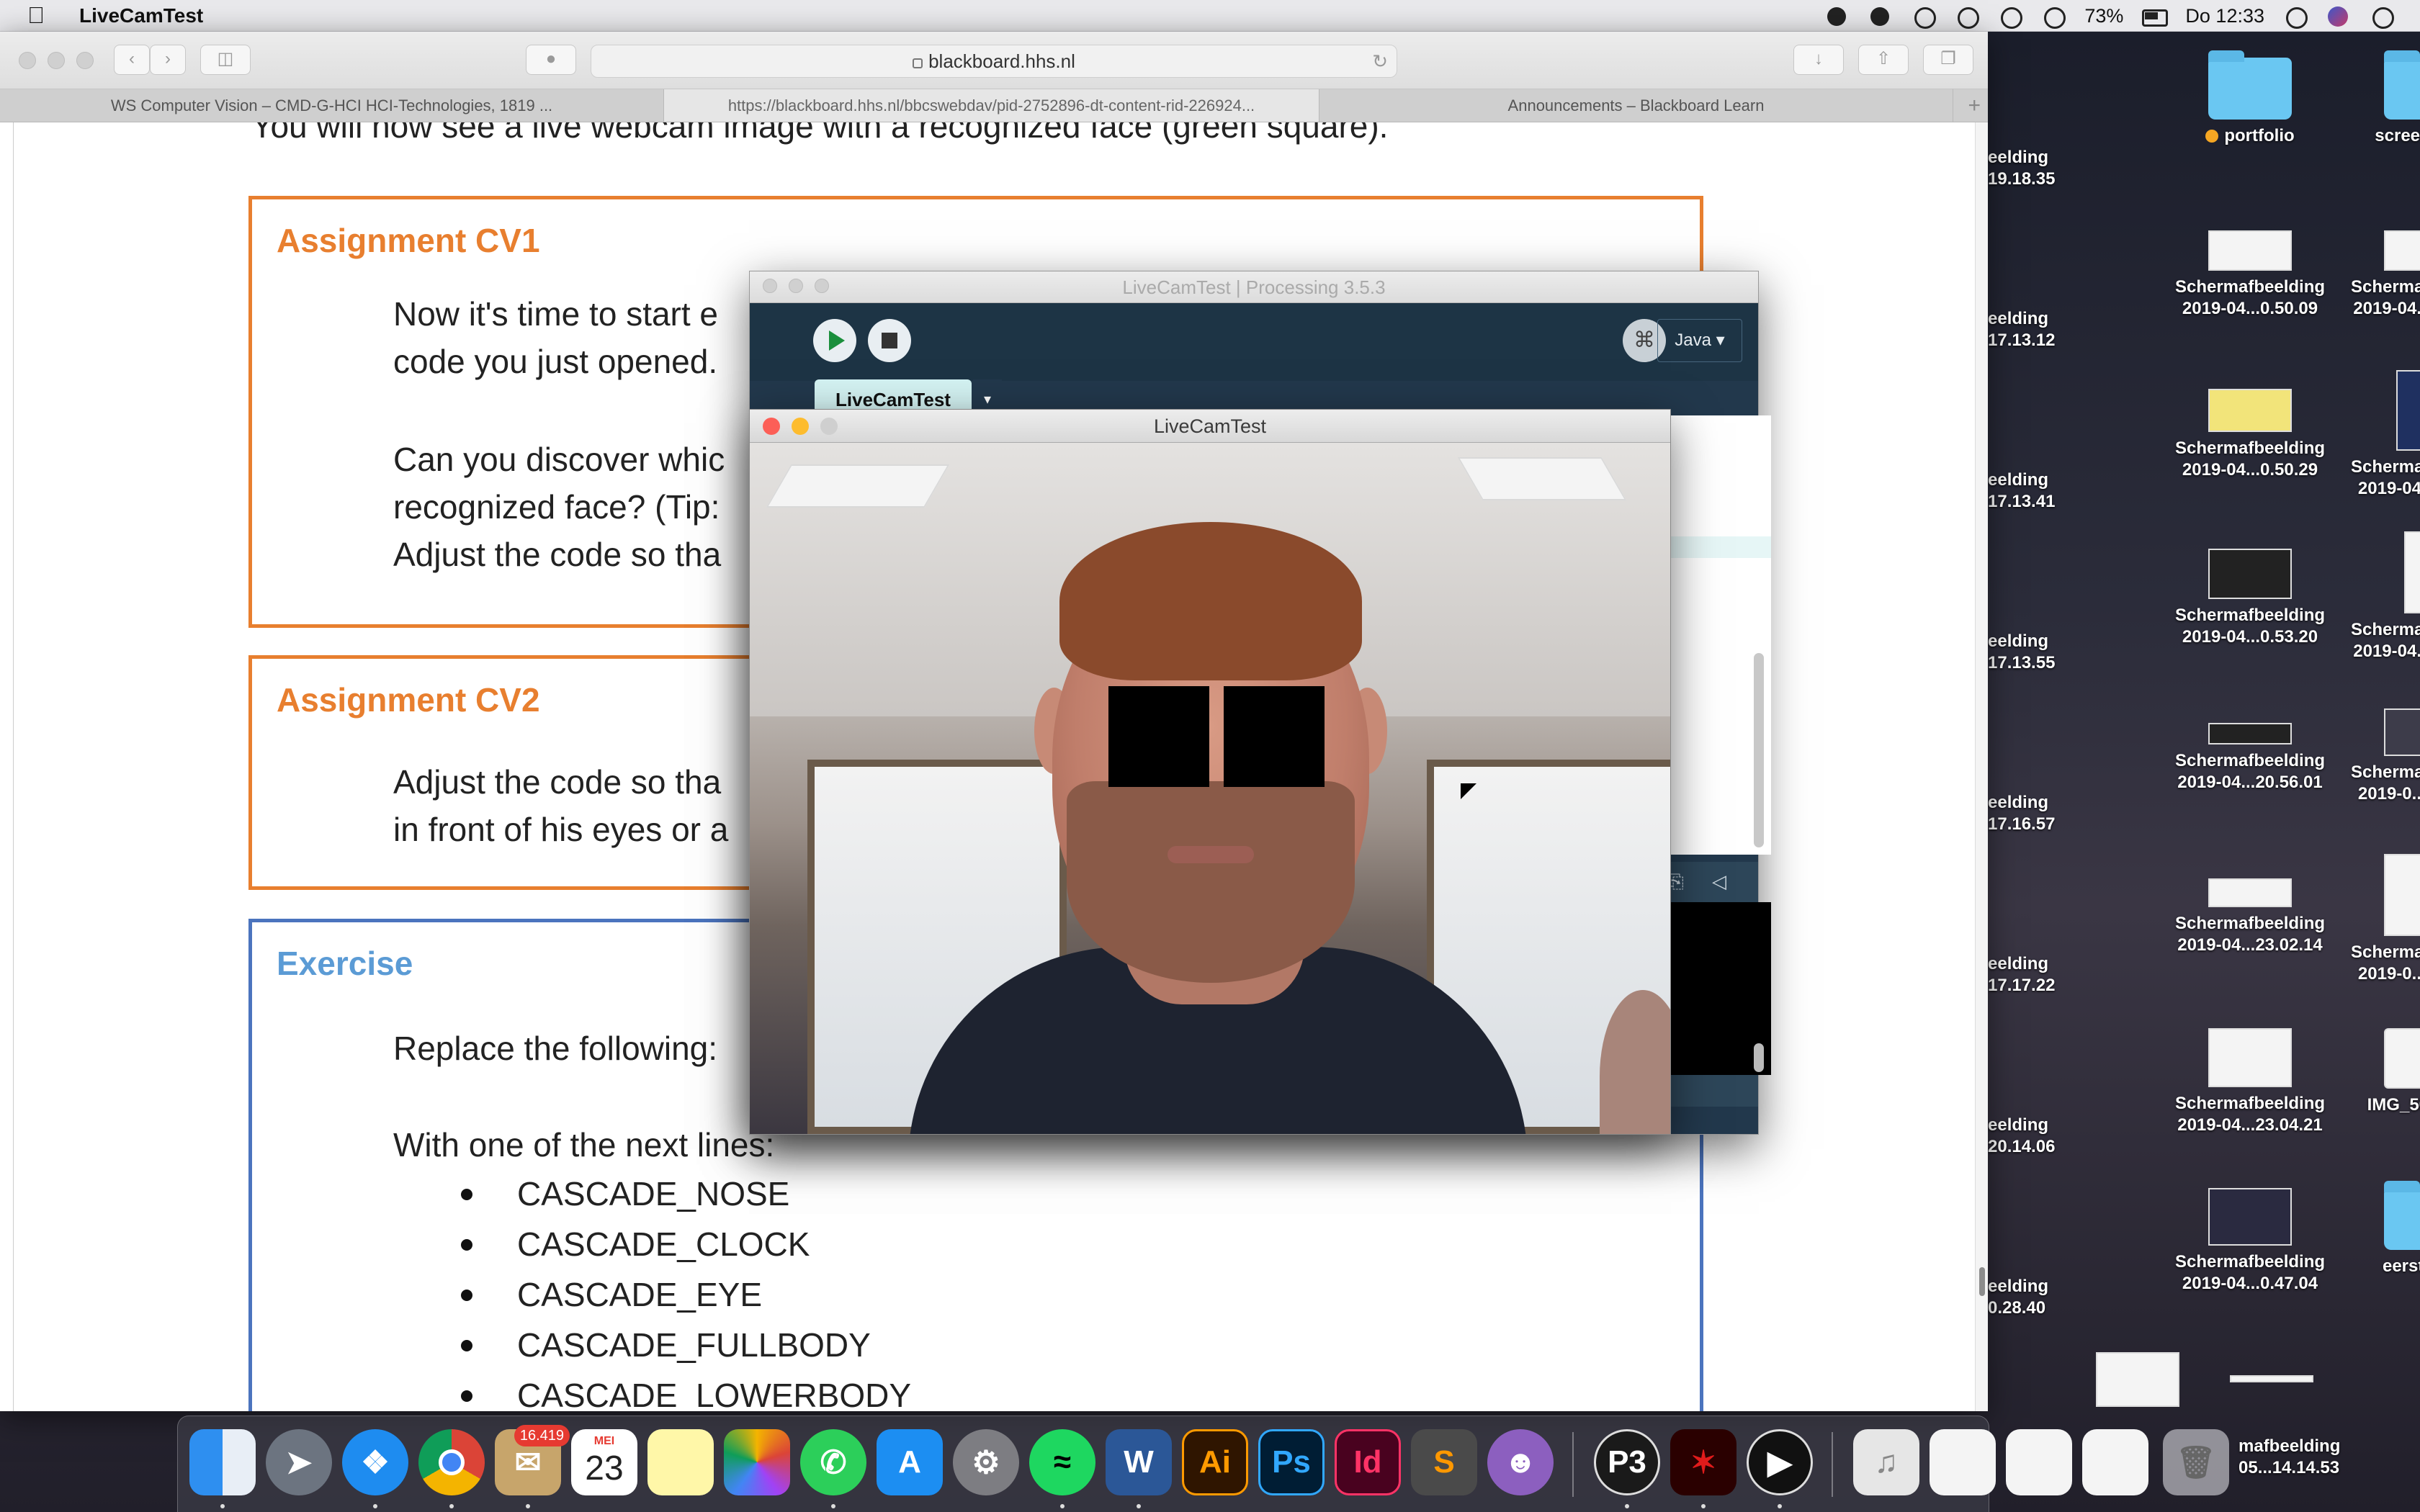 This screenshot has height=1512, width=2420. I want to click on music-folder-icon: ♫, so click(1886, 1462).